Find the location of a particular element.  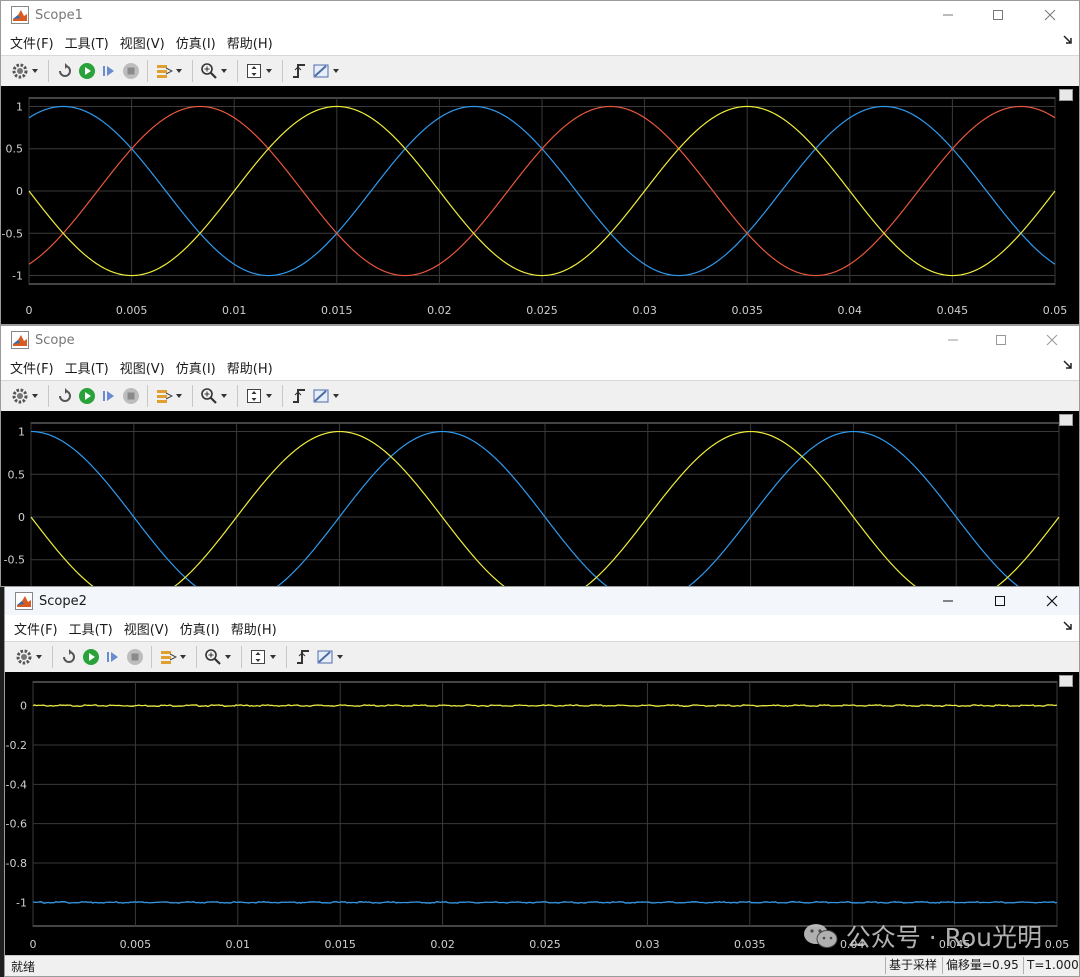

zoom-icon is located at coordinates (209, 71).